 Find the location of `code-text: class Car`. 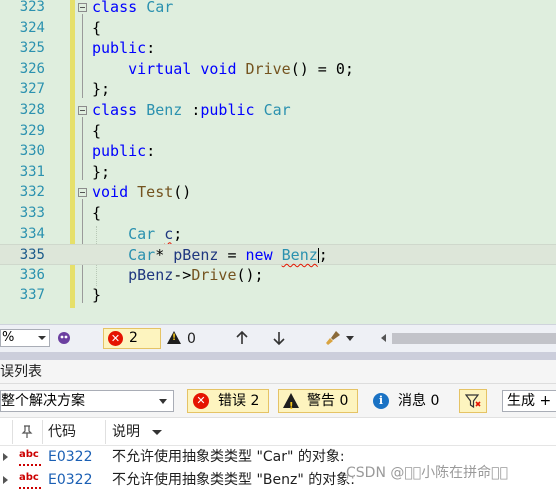

code-text: class Car is located at coordinates (132, 9).